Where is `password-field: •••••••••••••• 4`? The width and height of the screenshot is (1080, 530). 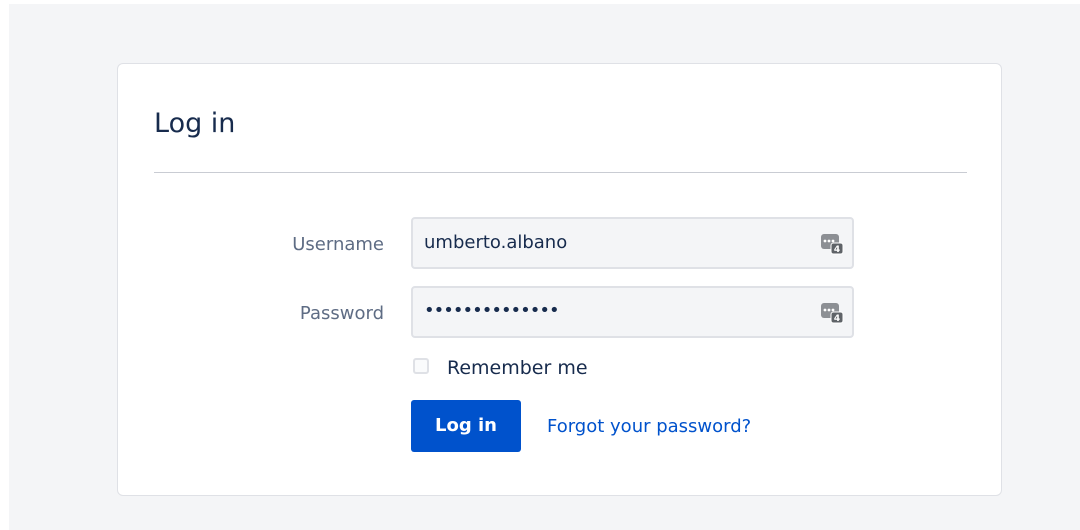
password-field: •••••••••••••• 4 is located at coordinates (632, 312).